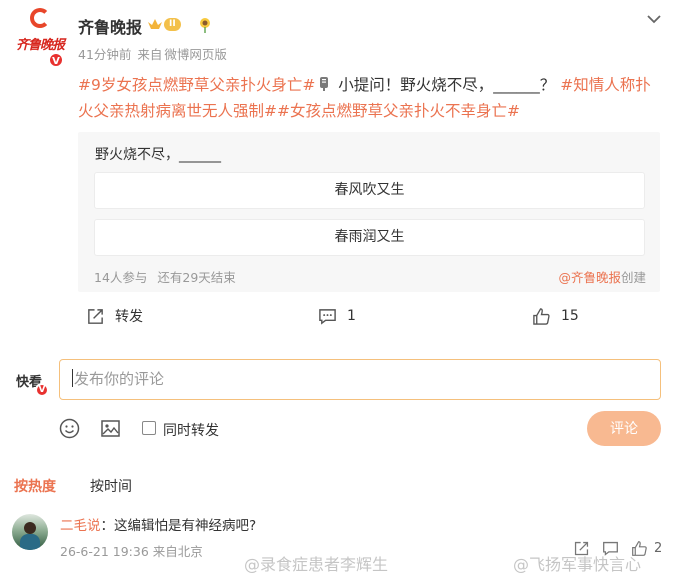 Image resolution: width=690 pixels, height=577 pixels. I want to click on submit-comment-button: 评论, so click(624, 428).